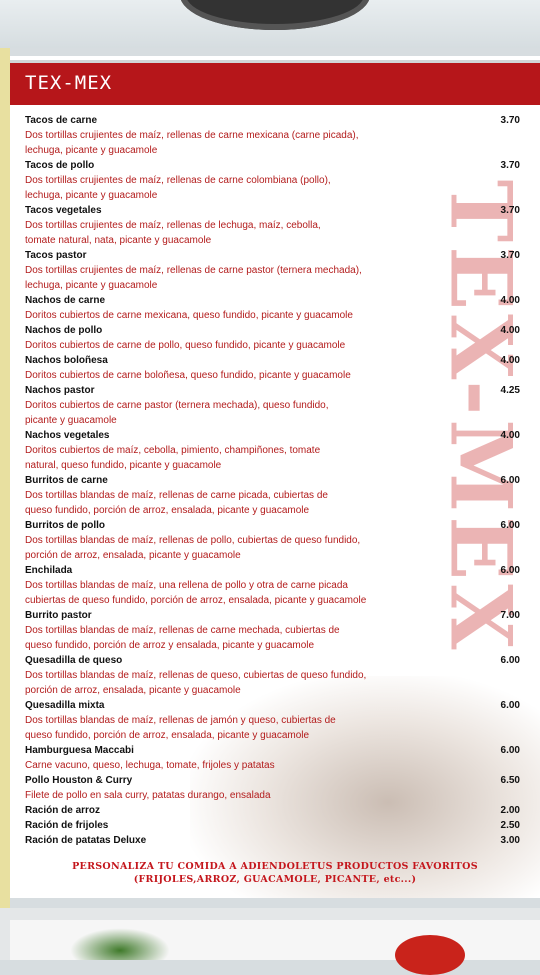  Describe the element at coordinates (510, 615) in the screenshot. I see `item-price: 7.00` at that location.